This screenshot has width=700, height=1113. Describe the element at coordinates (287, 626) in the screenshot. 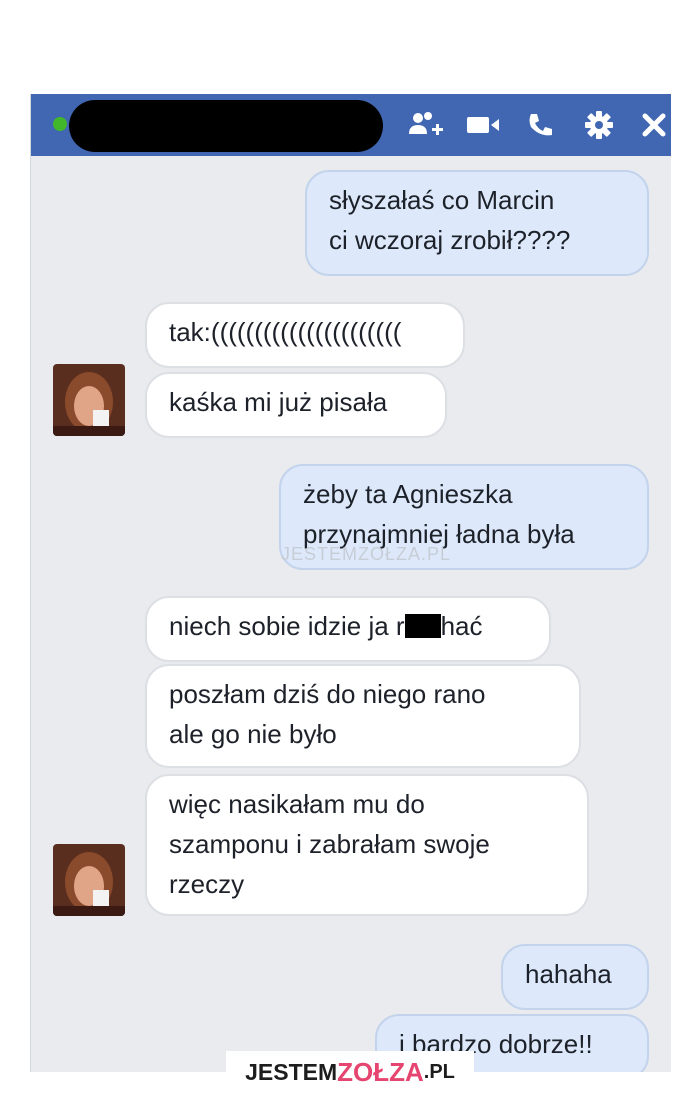

I see `message-text-part: niech sobie idzie ja r` at that location.